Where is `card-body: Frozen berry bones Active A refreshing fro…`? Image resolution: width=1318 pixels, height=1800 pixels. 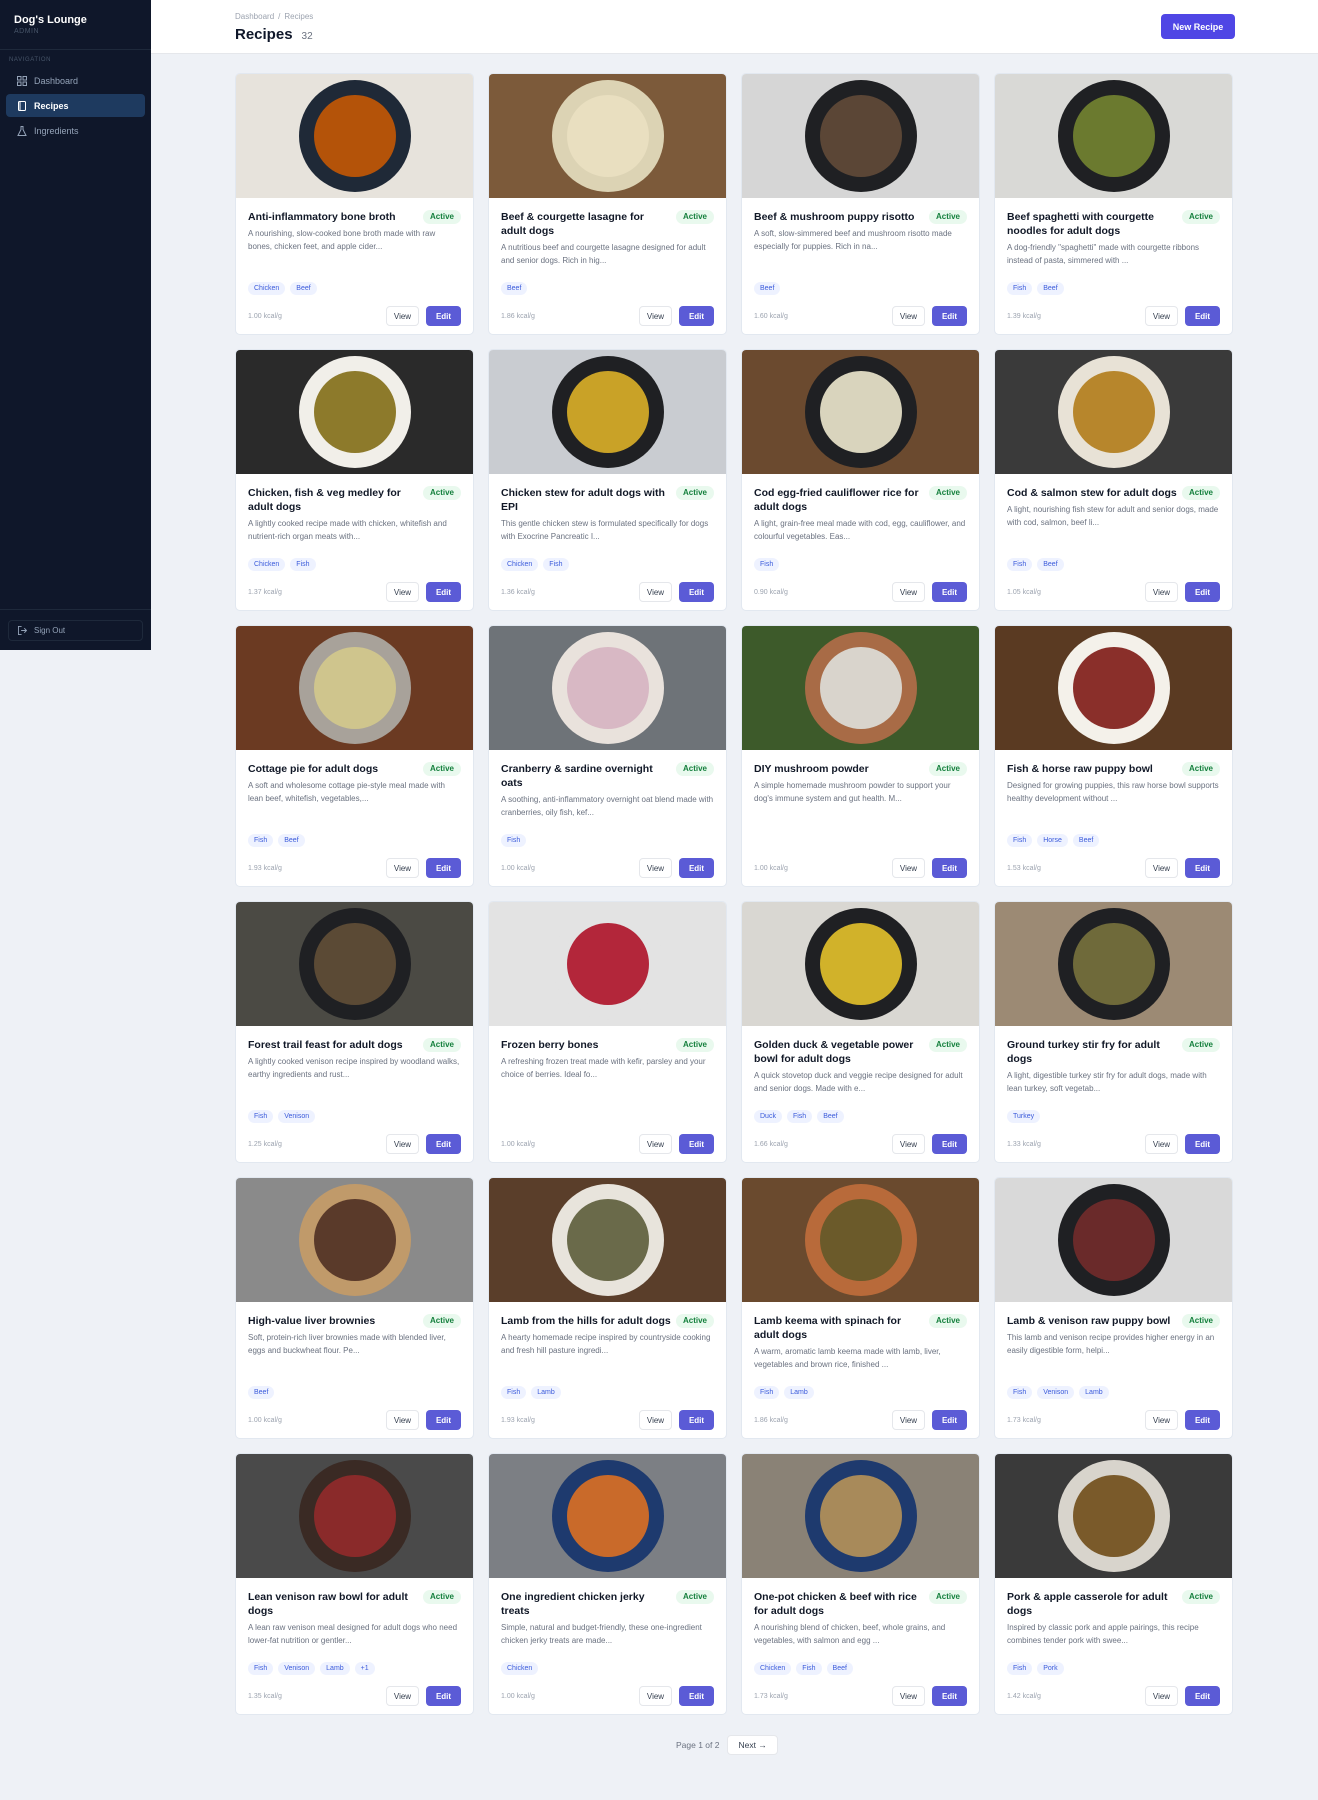
card-body: Frozen berry bones Active A refreshing fro… is located at coordinates (607, 1059).